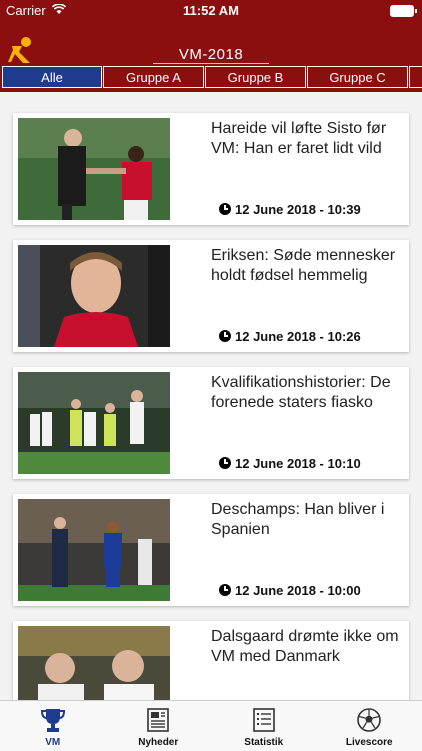 This screenshot has width=422, height=751. Describe the element at coordinates (298, 590) in the screenshot. I see `news-date-text: 12 June 2018 - 10:00` at that location.